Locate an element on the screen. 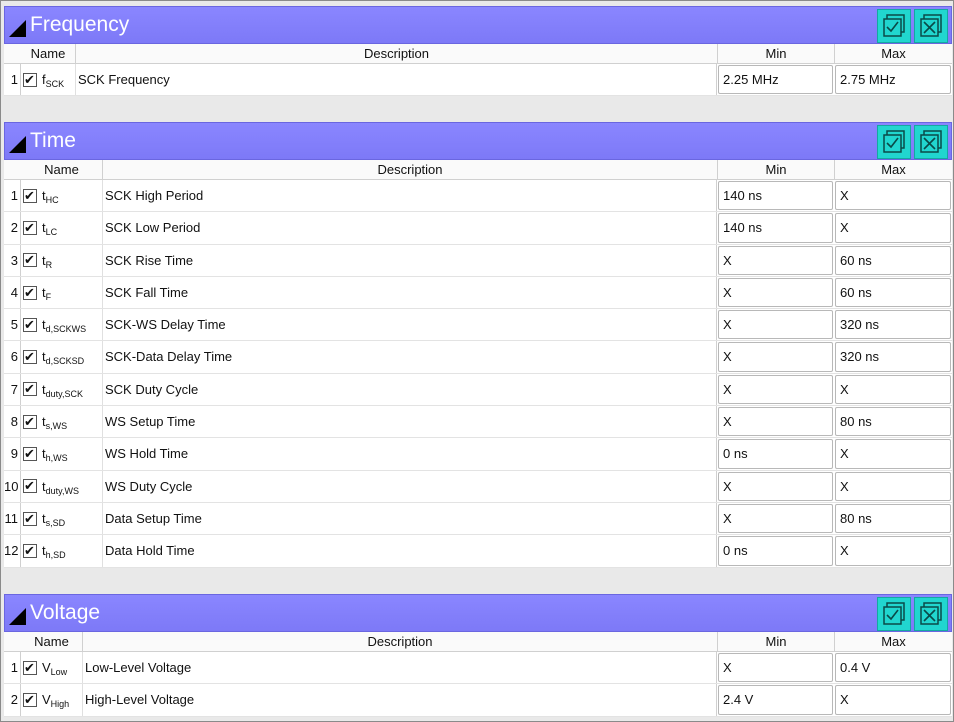  max-value-field: 2.75 MHz is located at coordinates (893, 80).